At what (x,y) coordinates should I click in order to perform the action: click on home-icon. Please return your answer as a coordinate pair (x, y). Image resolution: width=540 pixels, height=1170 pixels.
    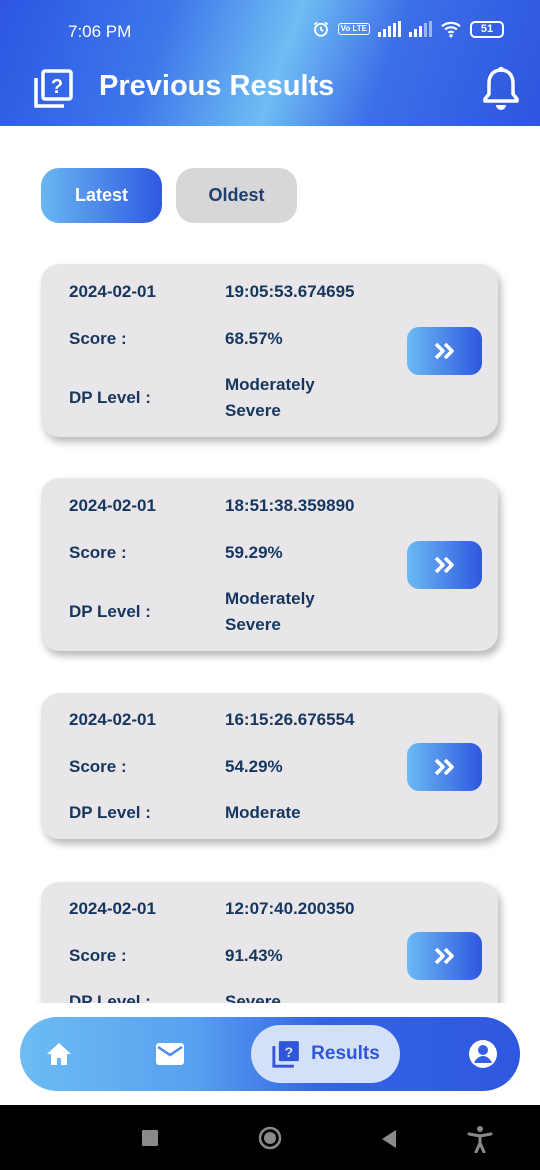
    Looking at the image, I should click on (59, 1054).